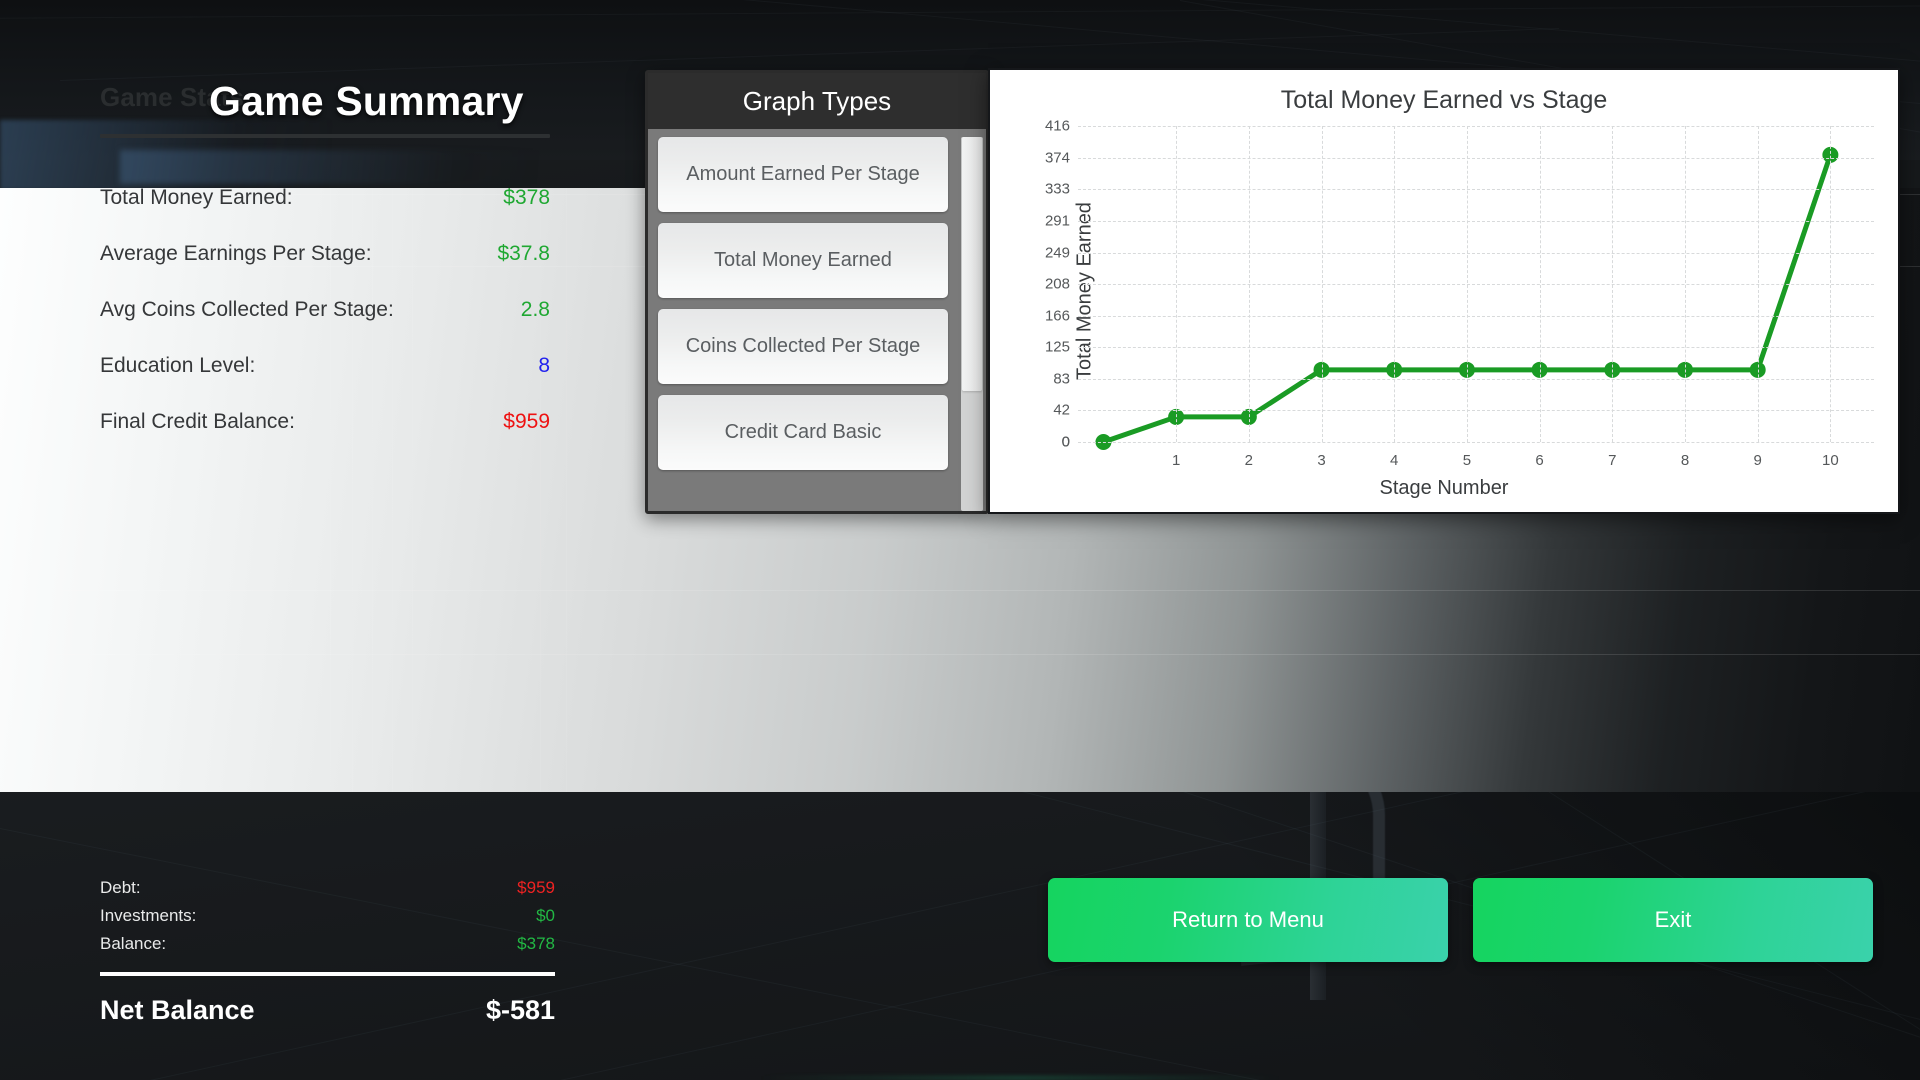 The height and width of the screenshot is (1080, 1920). Describe the element at coordinates (327, 974) in the screenshot. I see `divider` at that location.